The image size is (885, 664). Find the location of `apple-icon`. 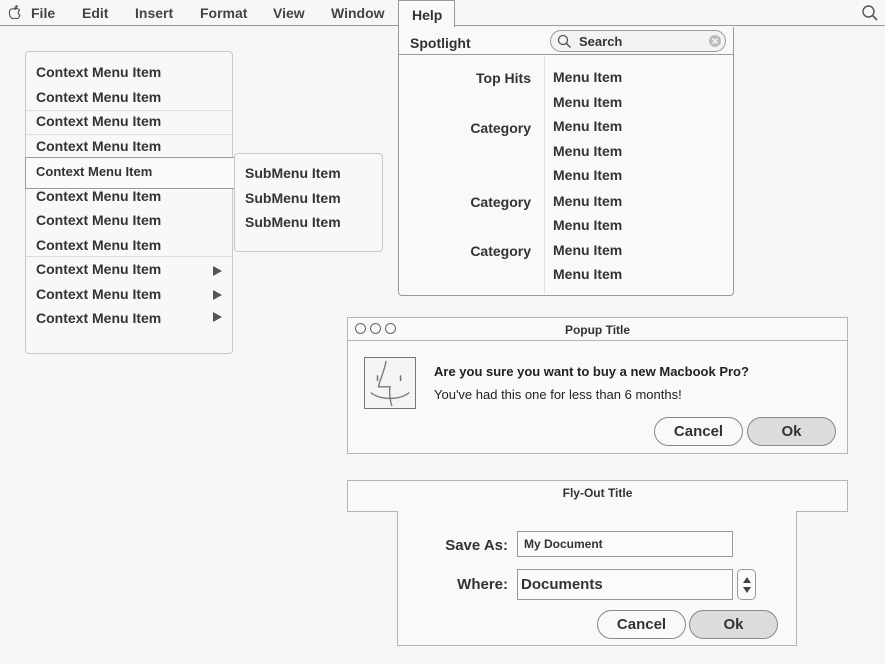

apple-icon is located at coordinates (15, 12).